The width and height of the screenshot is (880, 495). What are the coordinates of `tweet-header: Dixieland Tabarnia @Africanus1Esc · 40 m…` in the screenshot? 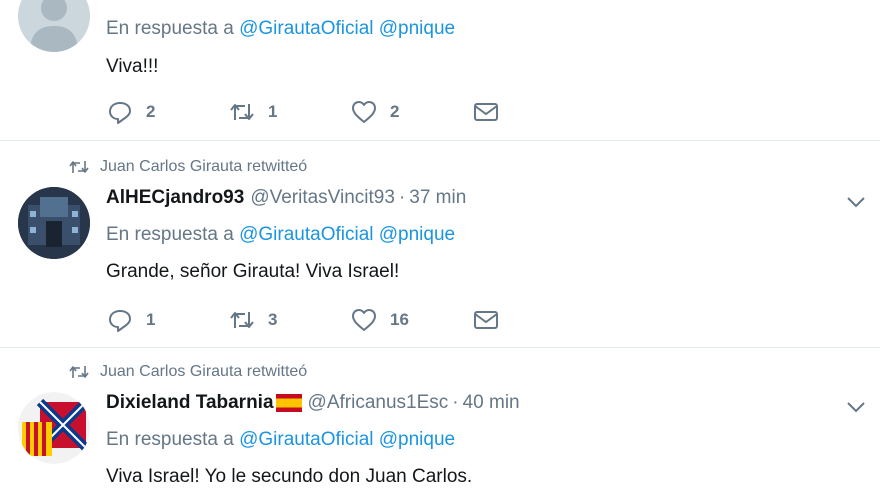 It's located at (313, 403).